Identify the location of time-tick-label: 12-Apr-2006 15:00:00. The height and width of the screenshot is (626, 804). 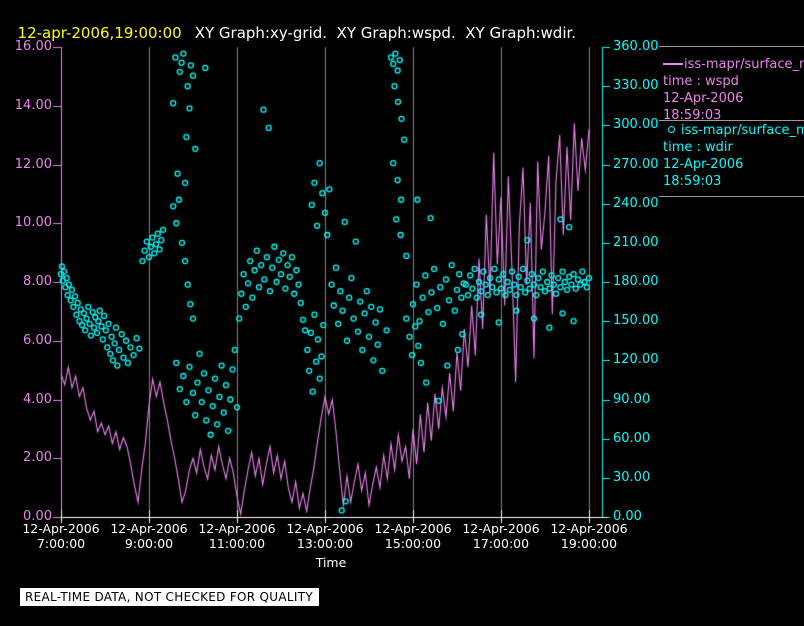
(413, 536).